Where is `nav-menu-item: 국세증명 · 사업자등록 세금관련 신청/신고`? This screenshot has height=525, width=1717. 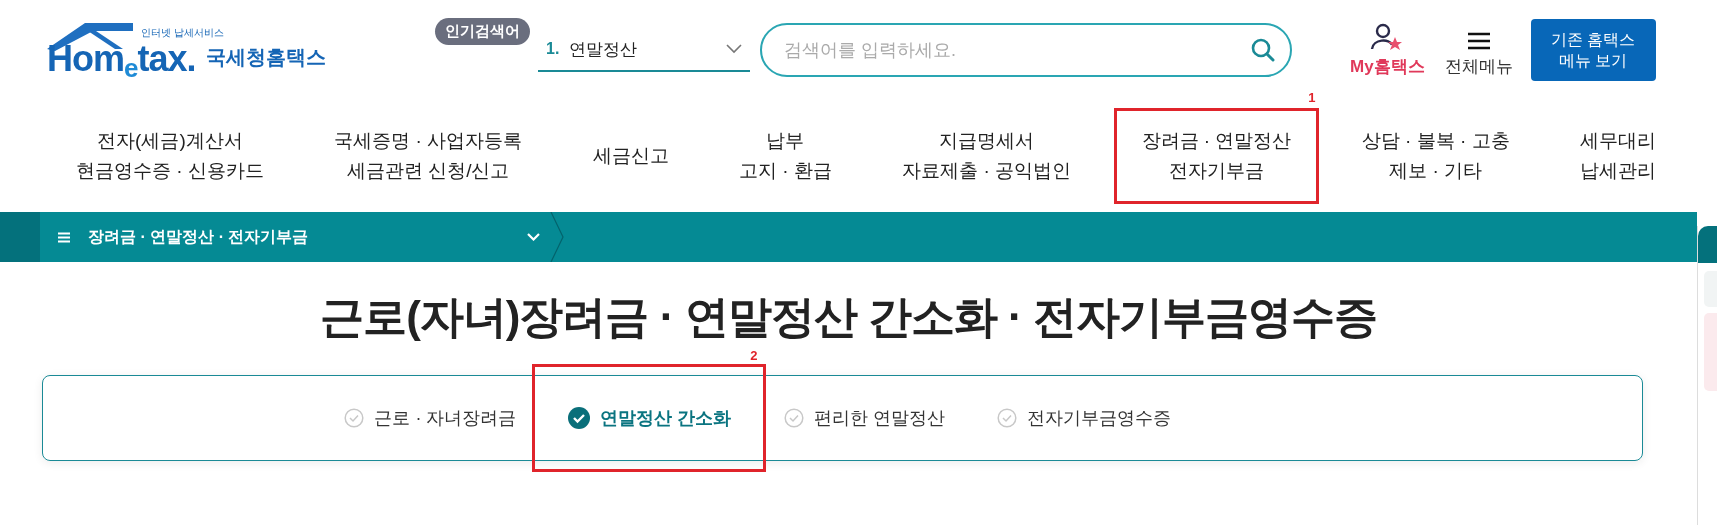 nav-menu-item: 국세증명 · 사업자등록 세금관련 신청/신고 is located at coordinates (428, 156).